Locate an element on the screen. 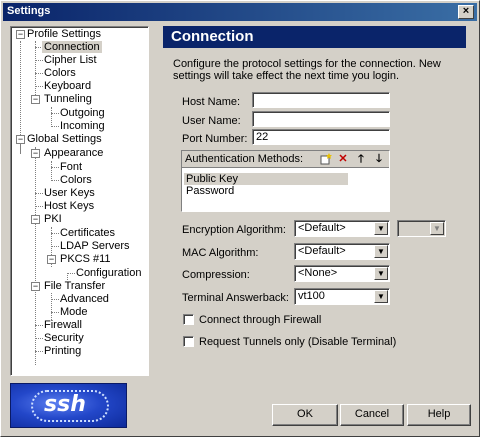  user-name-label: User Name: is located at coordinates (211, 121).